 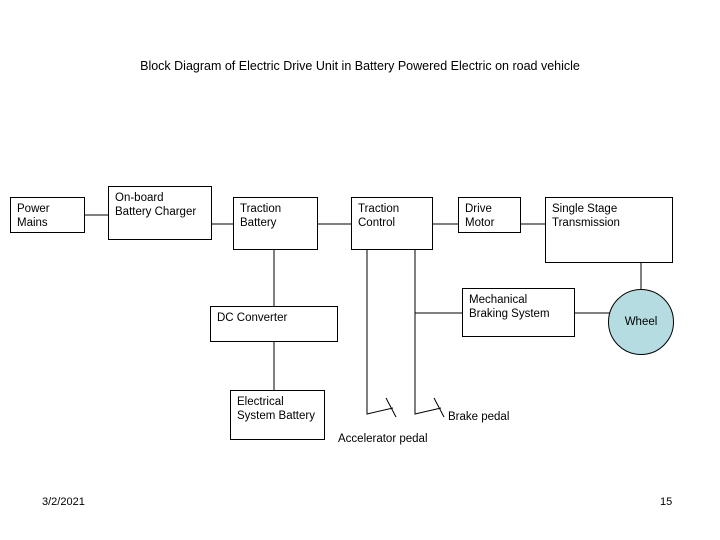 I want to click on block-mechanical-braking-system-line2: Braking System, so click(x=509, y=314).